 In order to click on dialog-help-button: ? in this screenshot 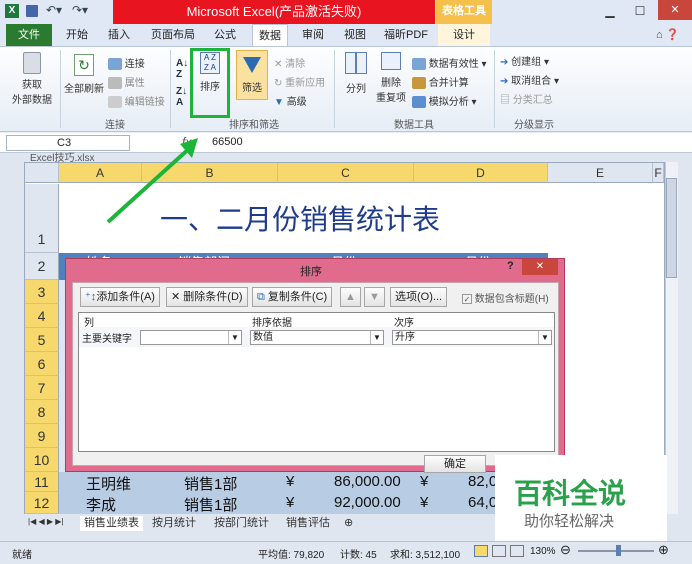, I will do `click(510, 266)`.